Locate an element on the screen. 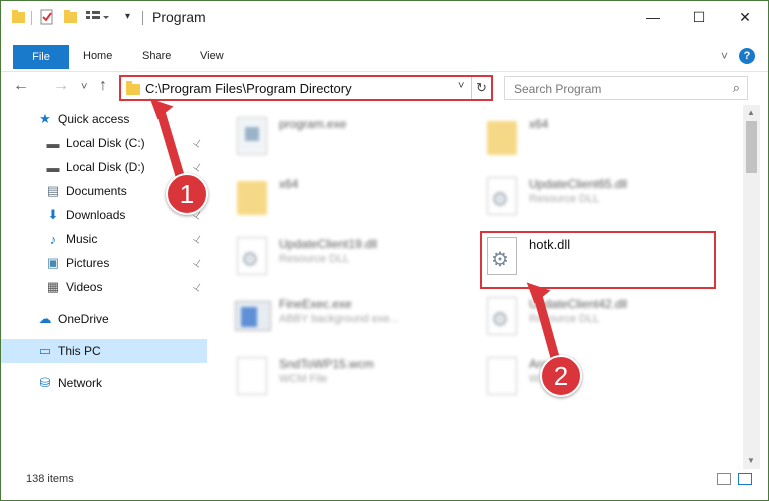 The image size is (769, 501). recent-locations-icon: ˅ is located at coordinates (84, 87).